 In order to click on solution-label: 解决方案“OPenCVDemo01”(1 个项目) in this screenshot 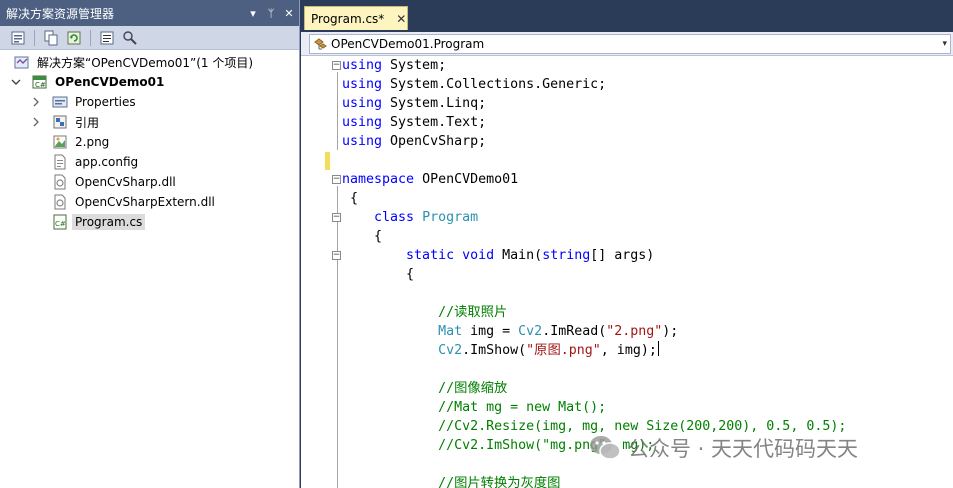, I will do `click(145, 62)`.